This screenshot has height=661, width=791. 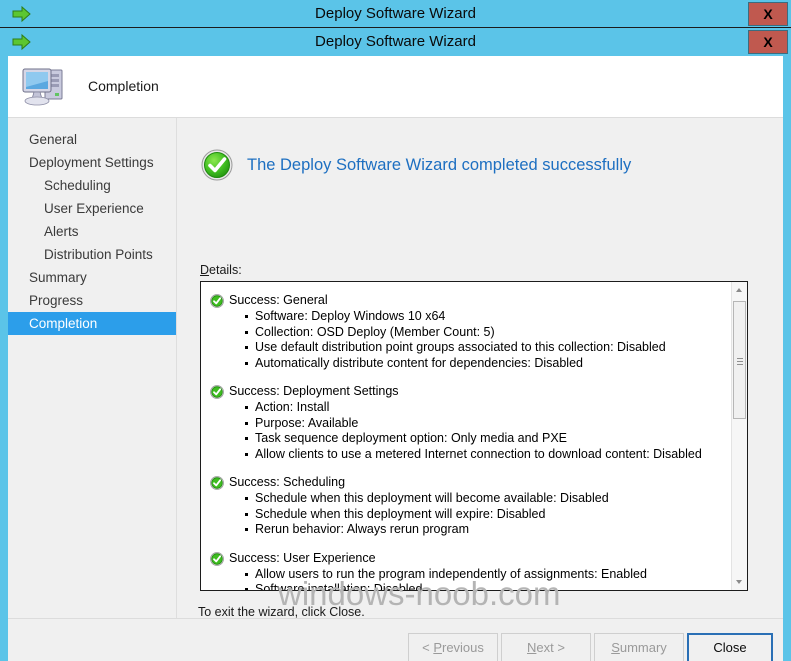 I want to click on scroll-down-button, so click(x=739, y=582).